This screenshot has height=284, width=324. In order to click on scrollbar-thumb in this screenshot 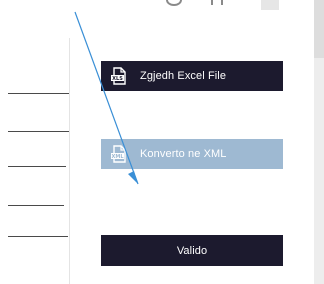, I will do `click(319, 29)`.